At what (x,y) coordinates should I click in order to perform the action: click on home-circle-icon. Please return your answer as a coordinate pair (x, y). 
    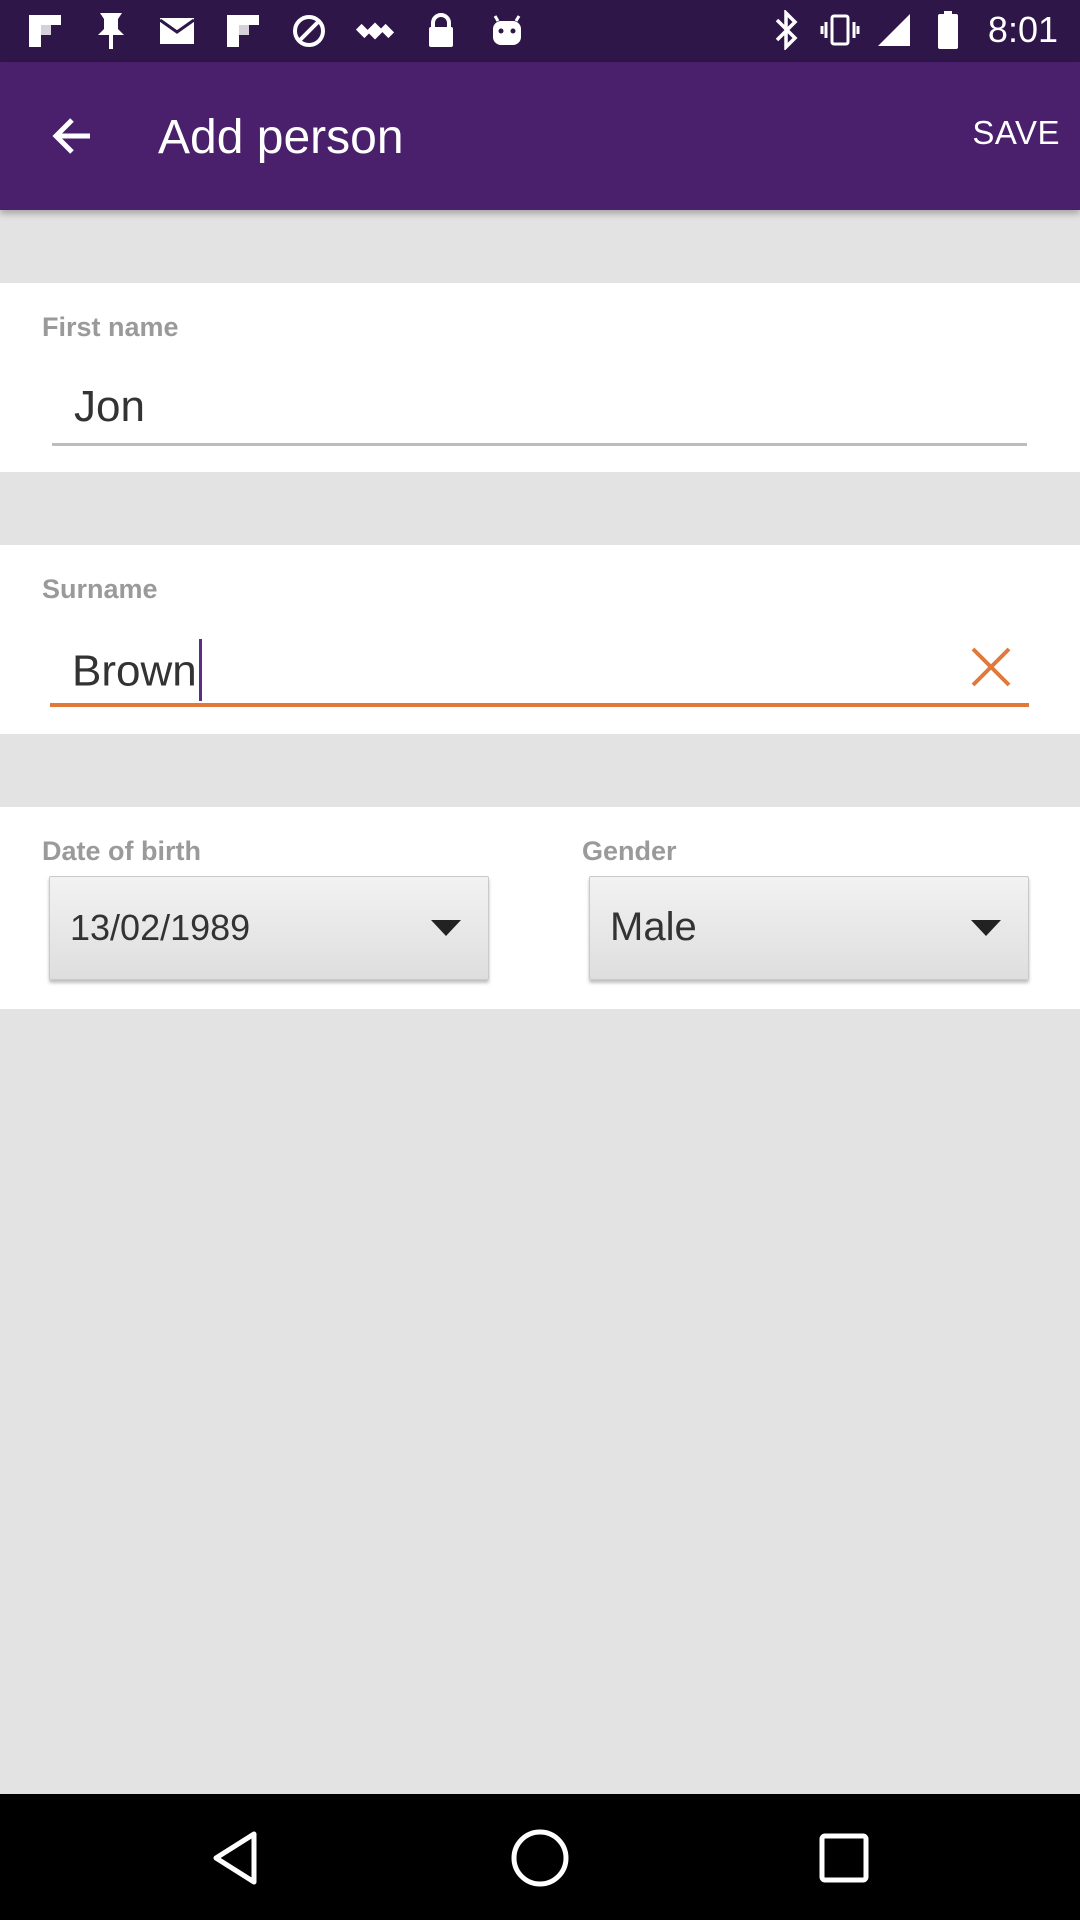
    Looking at the image, I should click on (540, 1858).